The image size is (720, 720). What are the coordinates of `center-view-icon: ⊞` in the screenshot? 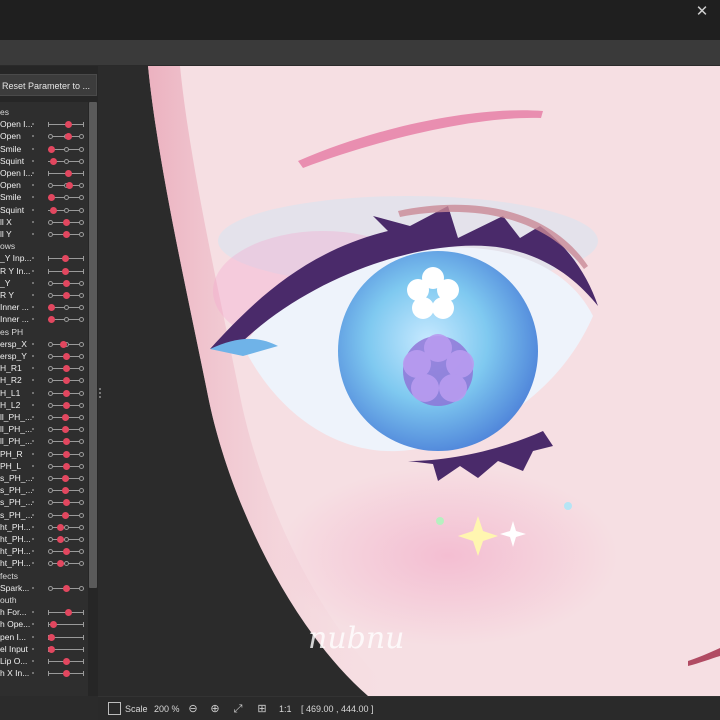 It's located at (262, 709).